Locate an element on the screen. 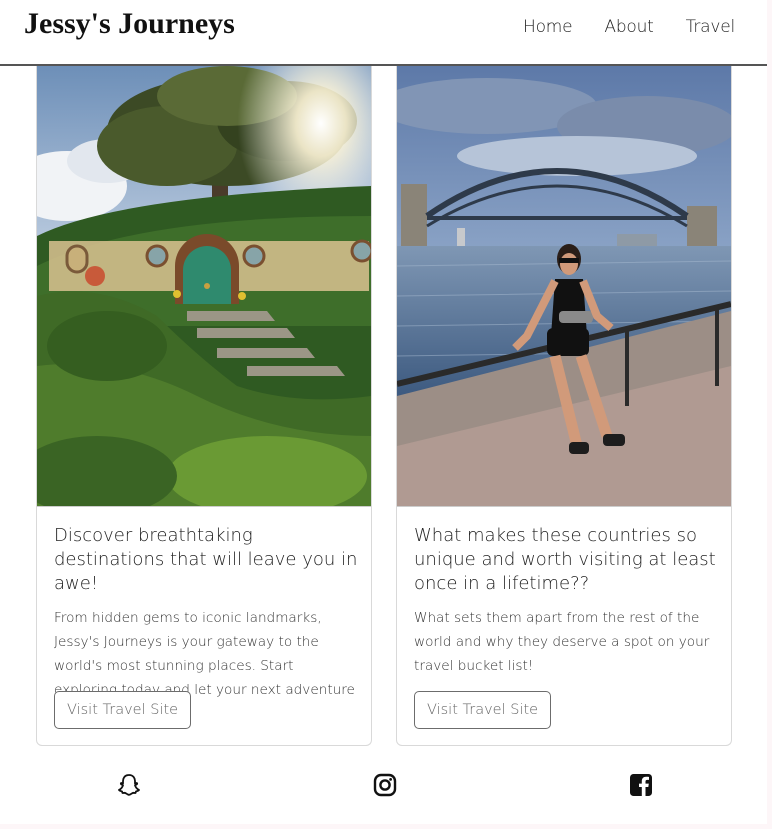 Image resolution: width=772 pixels, height=829 pixels. footer is located at coordinates (383, 792).